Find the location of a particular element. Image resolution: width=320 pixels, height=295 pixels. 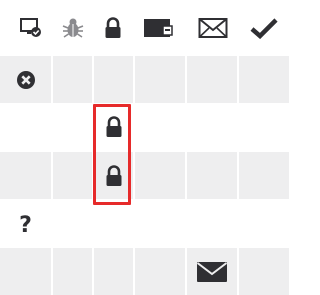

status-cell: ? is located at coordinates (26, 225).